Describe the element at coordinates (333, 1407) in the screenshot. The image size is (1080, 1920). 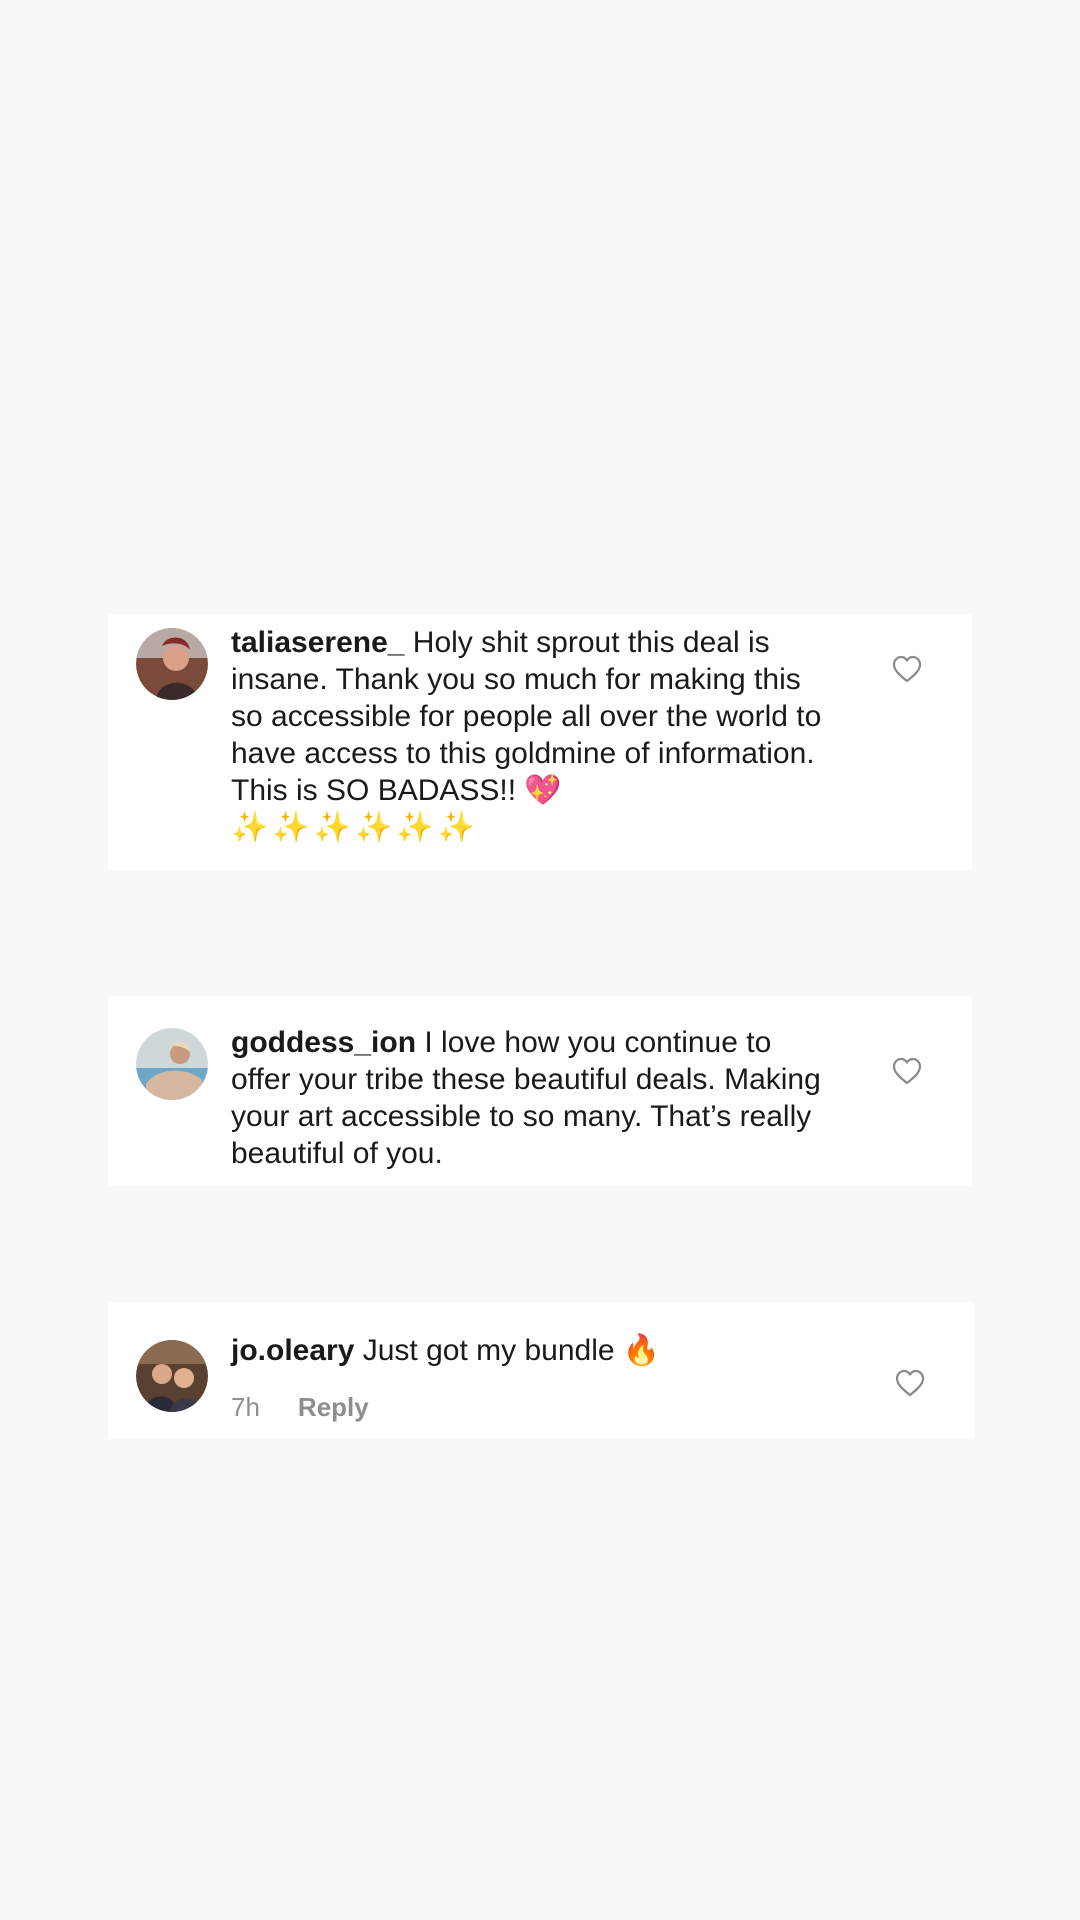
I see `reply-button: Reply` at that location.